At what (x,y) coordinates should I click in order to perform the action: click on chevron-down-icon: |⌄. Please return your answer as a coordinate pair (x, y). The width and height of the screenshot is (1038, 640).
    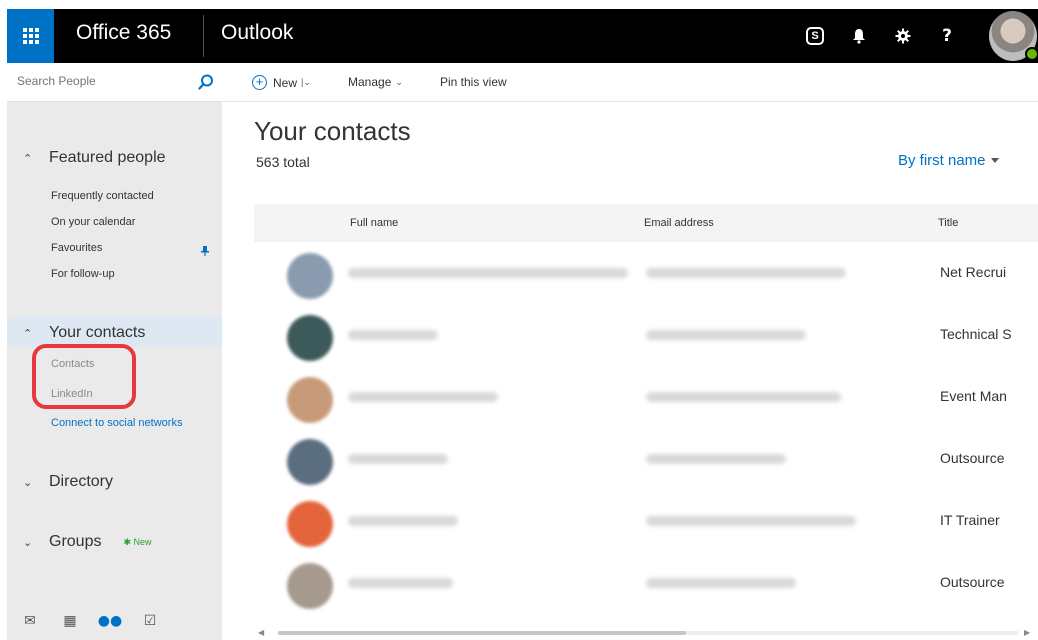
    Looking at the image, I should click on (306, 82).